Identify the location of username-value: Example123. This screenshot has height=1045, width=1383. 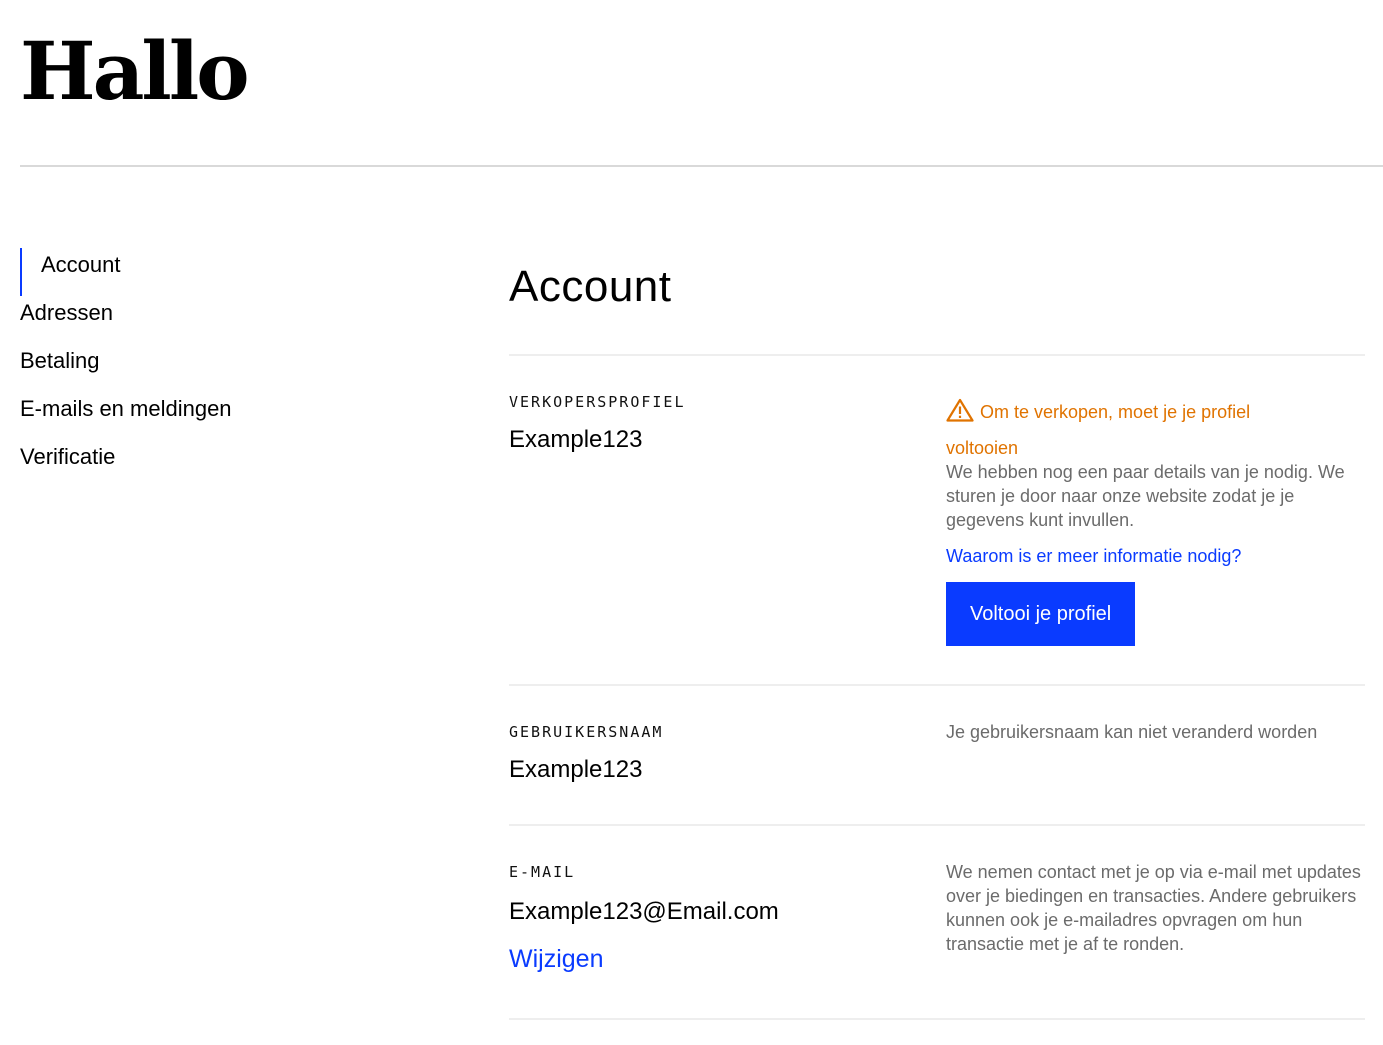
(576, 769).